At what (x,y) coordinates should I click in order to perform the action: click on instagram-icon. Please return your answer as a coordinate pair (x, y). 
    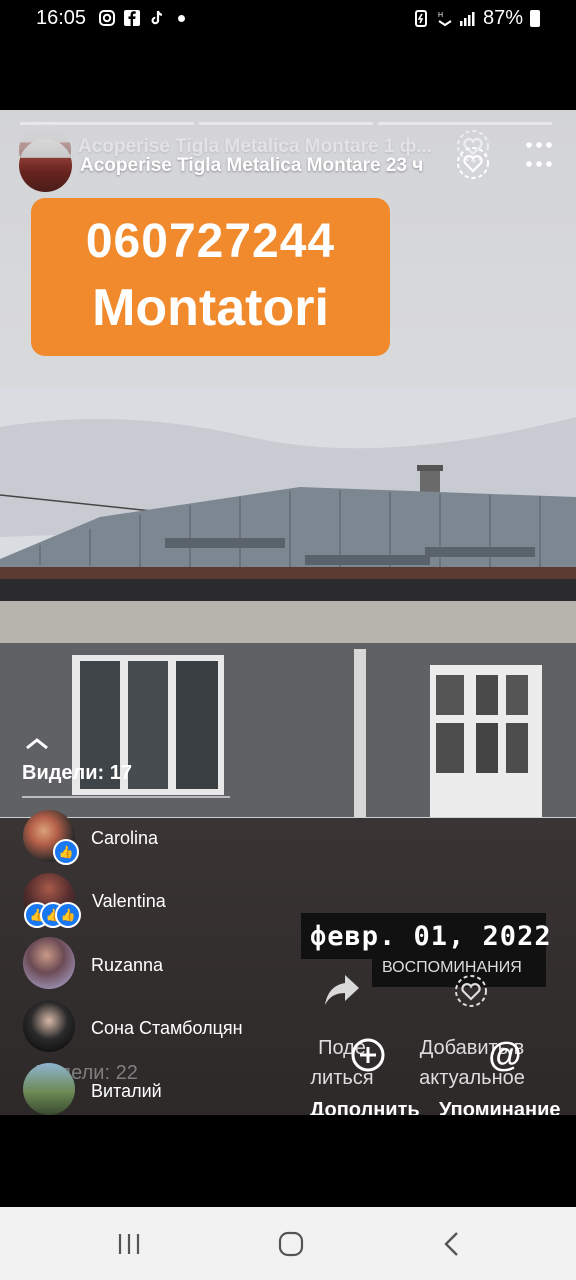
    Looking at the image, I should click on (107, 18).